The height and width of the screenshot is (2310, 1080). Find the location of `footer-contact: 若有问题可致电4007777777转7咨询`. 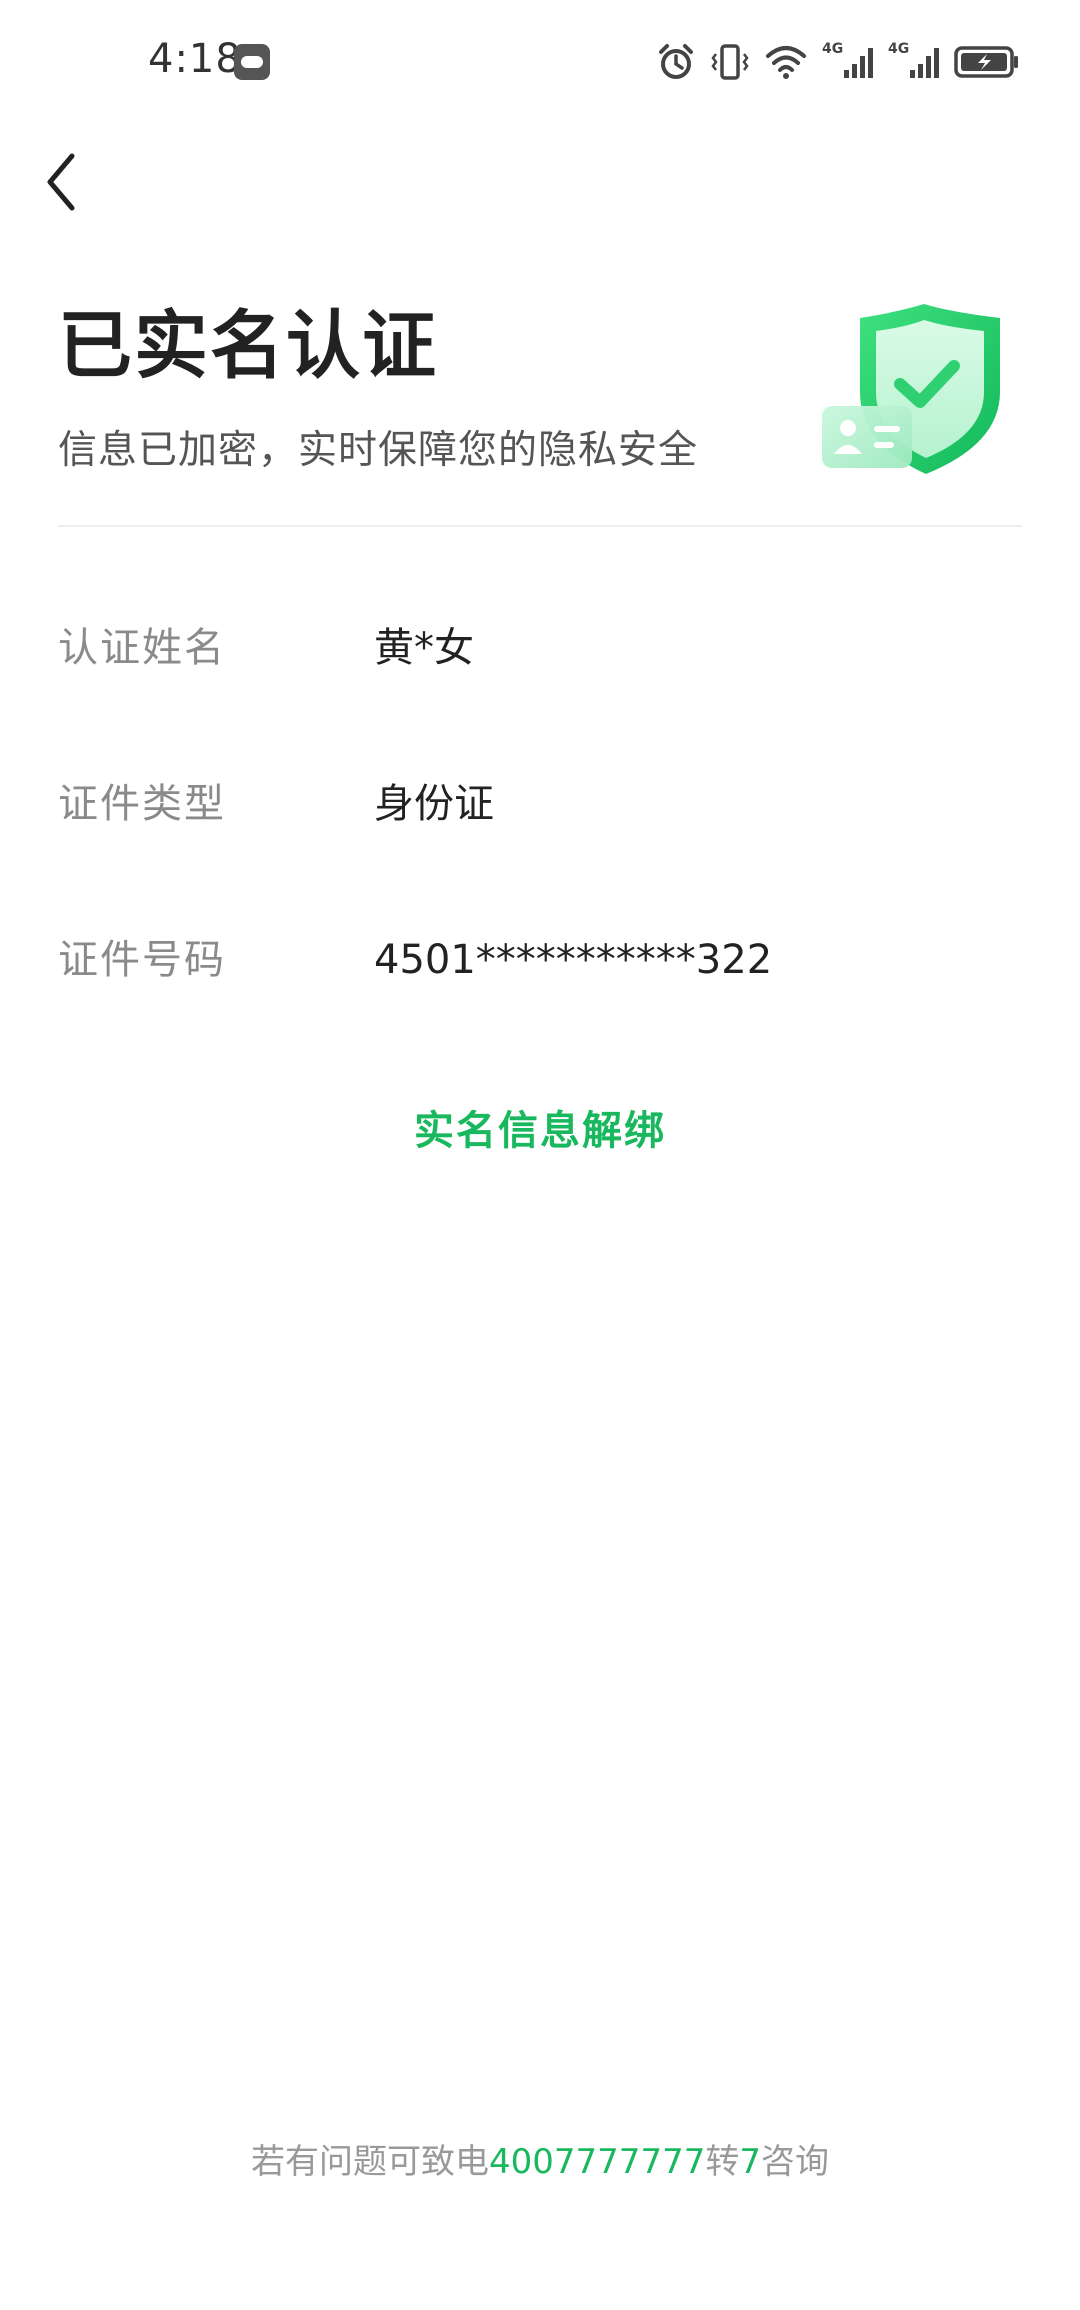

footer-contact: 若有问题可致电4007777777转7咨询 is located at coordinates (540, 2162).